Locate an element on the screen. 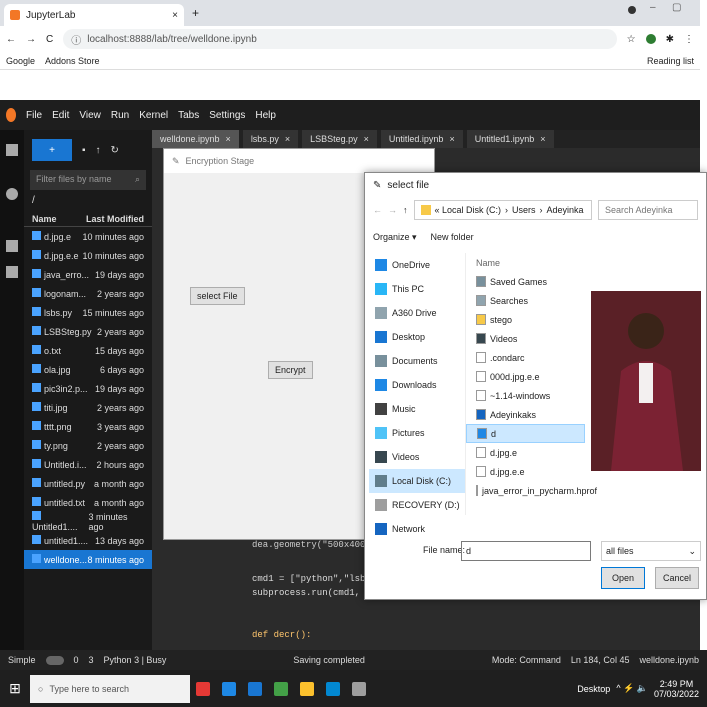 This screenshot has width=707, height=707. bookmark-google: Google is located at coordinates (20, 61).